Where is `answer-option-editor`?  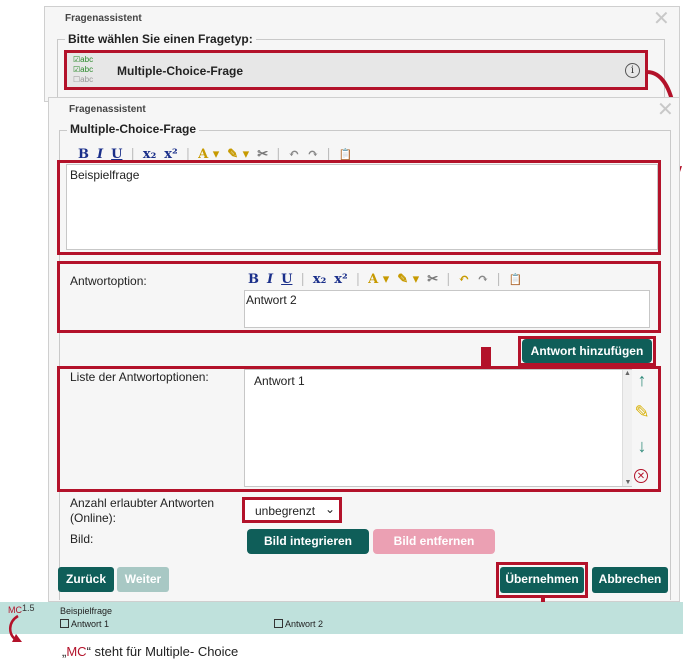 answer-option-editor is located at coordinates (447, 309).